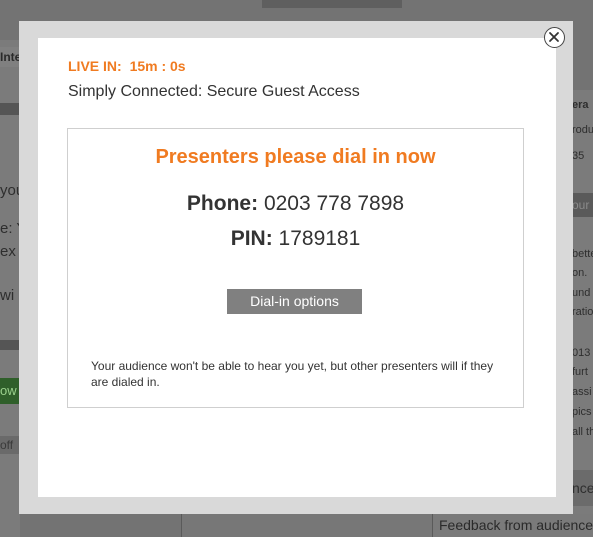 This screenshot has height=537, width=593. I want to click on background-left-green-button: ow, so click(10, 391).